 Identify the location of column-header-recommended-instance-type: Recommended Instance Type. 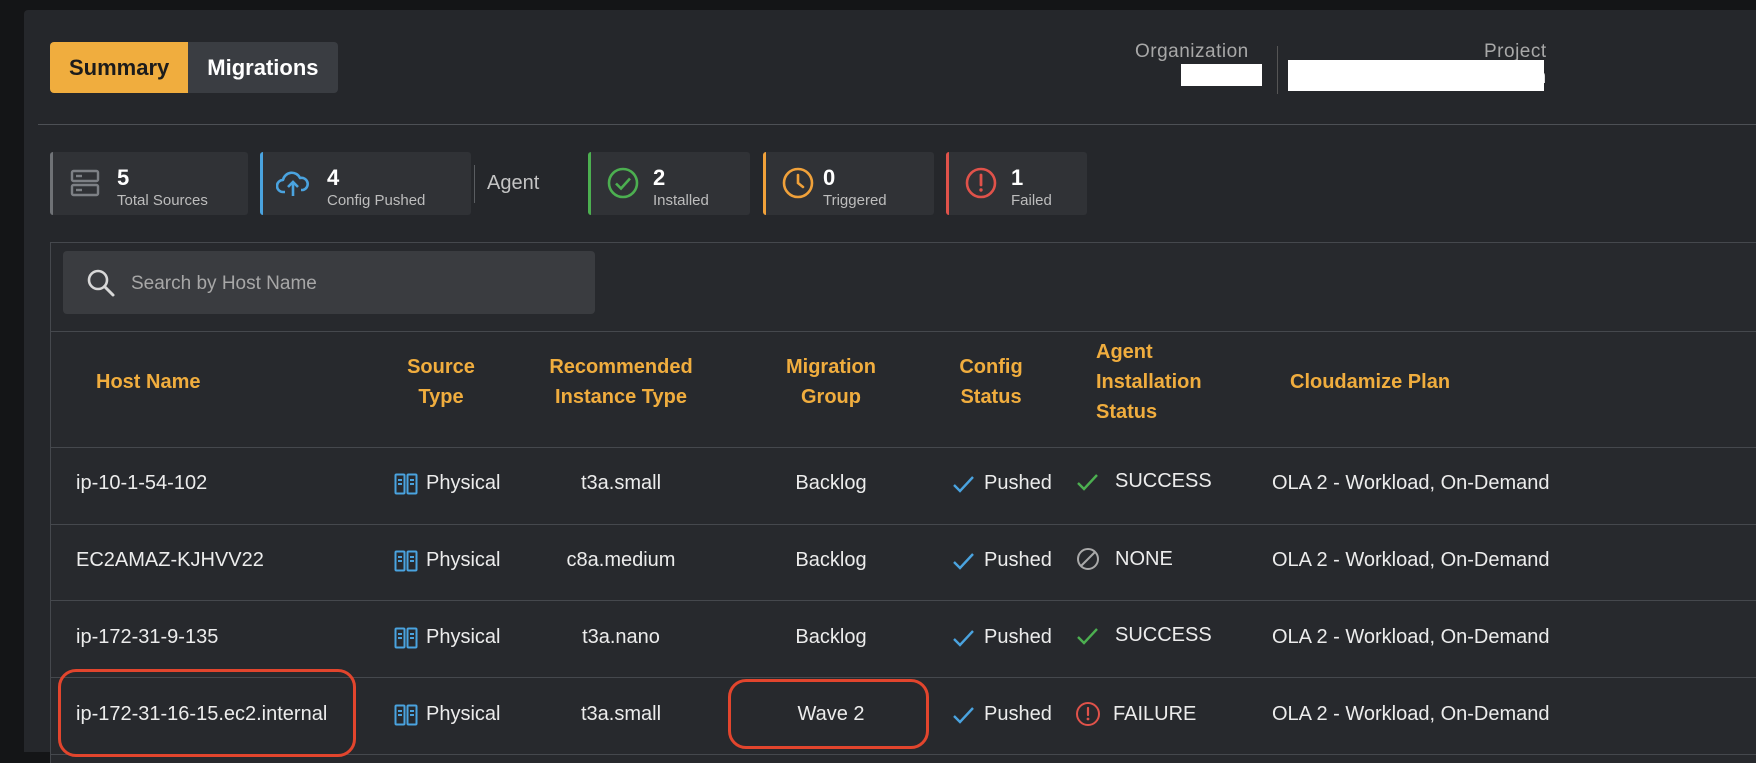
(621, 382).